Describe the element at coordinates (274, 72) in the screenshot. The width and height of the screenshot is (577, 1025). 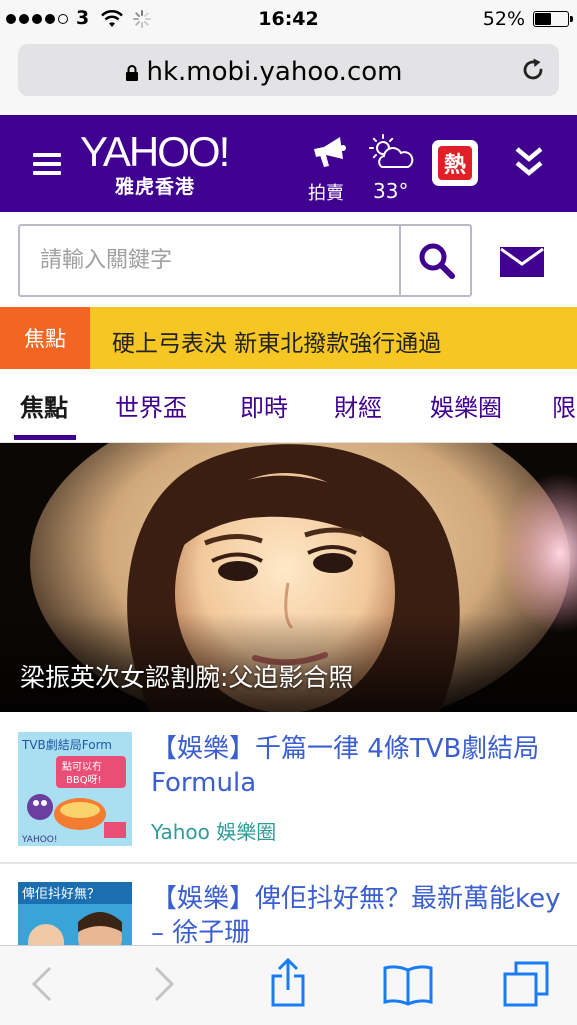
I see `url-text: hk.mobi.yahoo.com` at that location.